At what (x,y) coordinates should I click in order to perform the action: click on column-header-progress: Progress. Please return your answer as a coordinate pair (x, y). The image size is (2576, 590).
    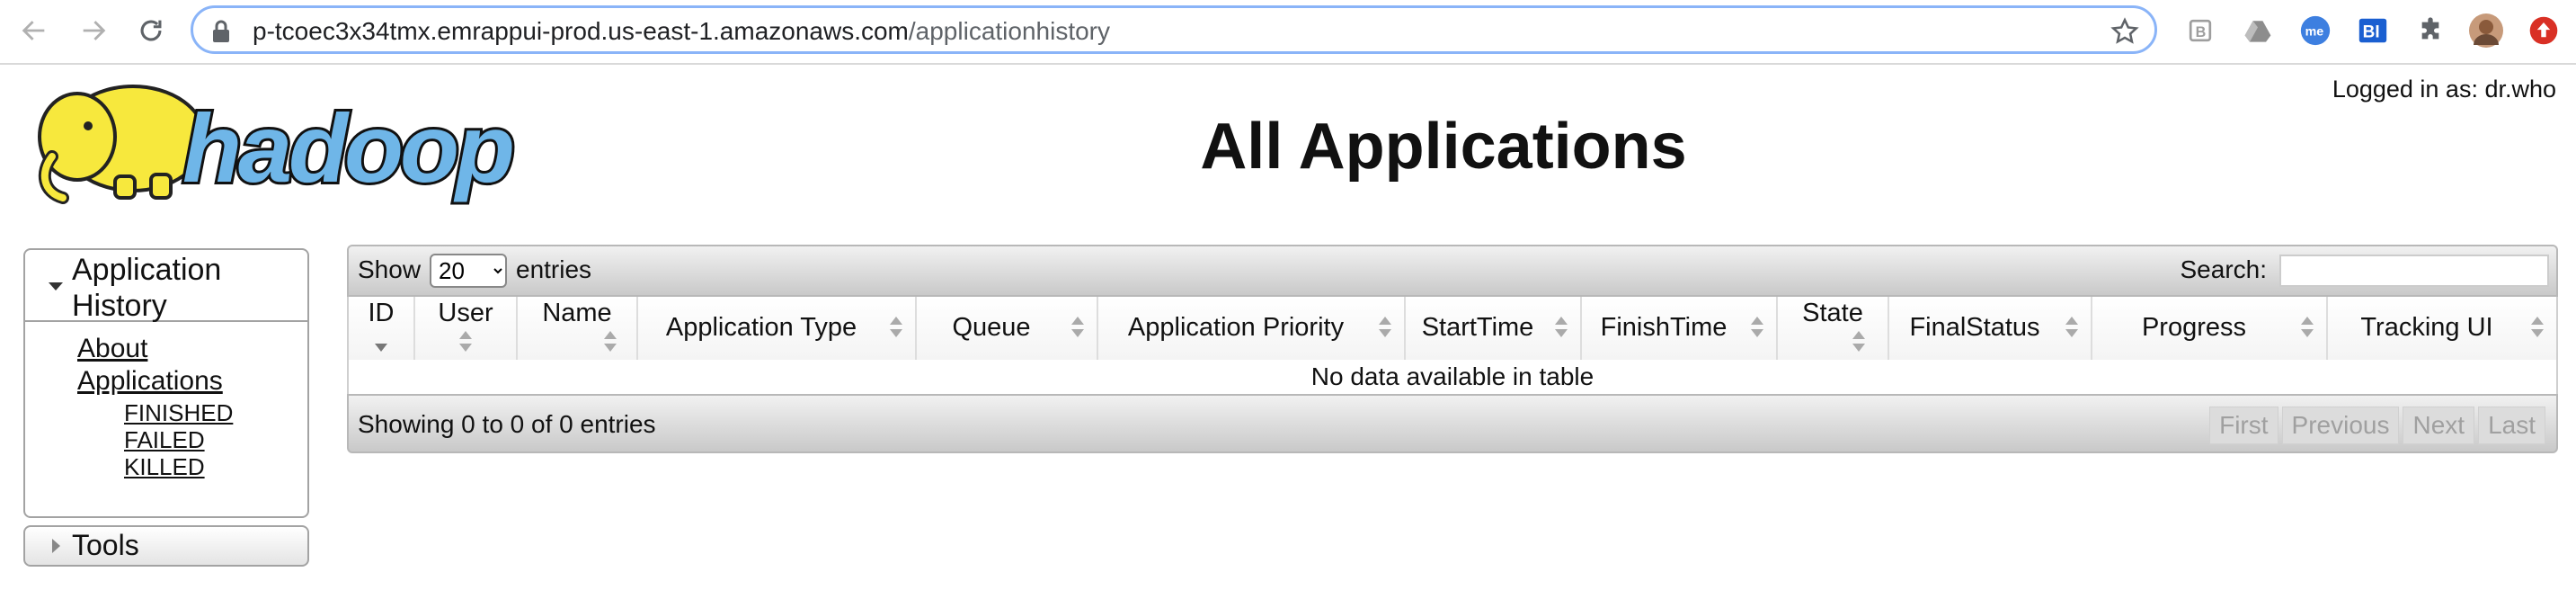
    Looking at the image, I should click on (2210, 328).